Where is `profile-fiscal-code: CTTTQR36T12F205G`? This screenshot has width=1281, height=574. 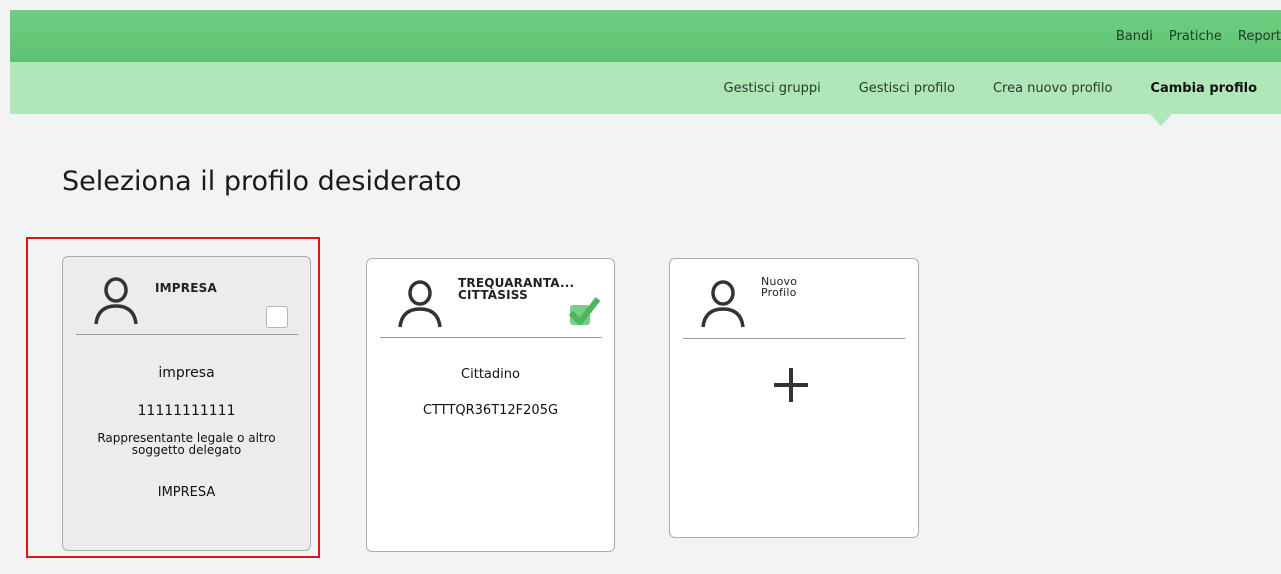 profile-fiscal-code: CTTTQR36T12F205G is located at coordinates (490, 410).